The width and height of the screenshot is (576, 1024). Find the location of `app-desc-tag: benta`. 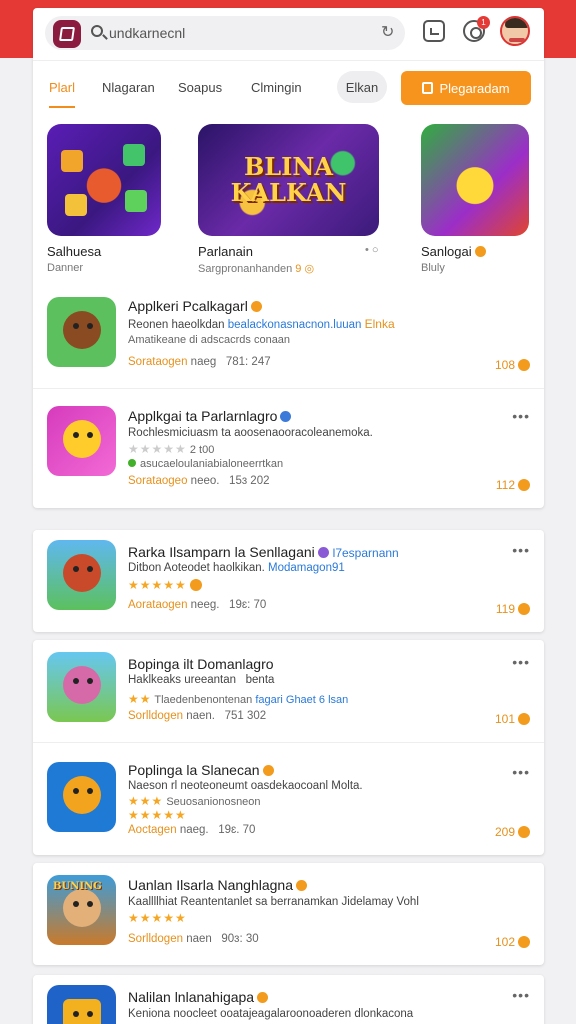

app-desc-tag: benta is located at coordinates (260, 680).